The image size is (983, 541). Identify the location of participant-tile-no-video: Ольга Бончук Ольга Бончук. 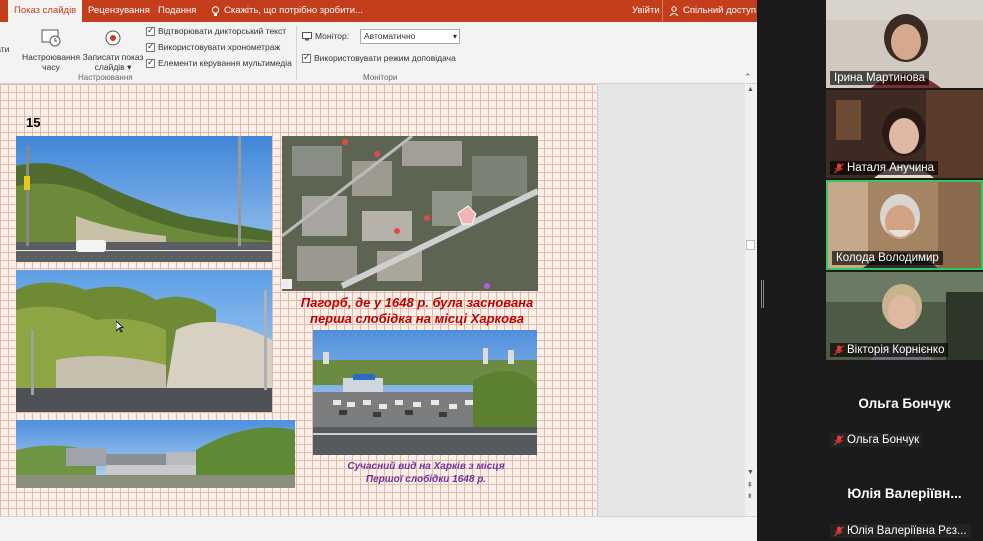
(904, 406).